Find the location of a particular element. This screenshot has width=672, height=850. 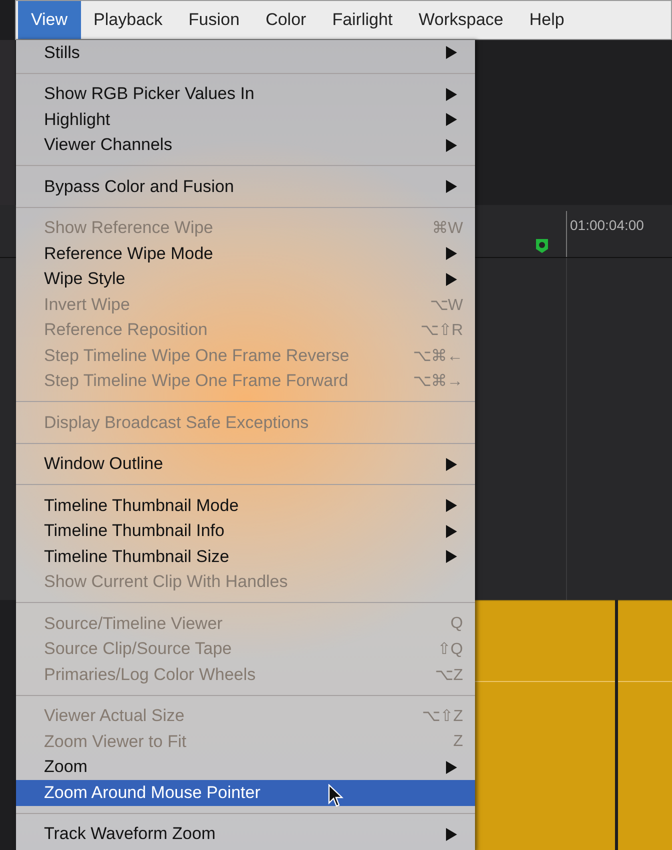

keyboard-shortcut: ⌥⌘← is located at coordinates (438, 356).